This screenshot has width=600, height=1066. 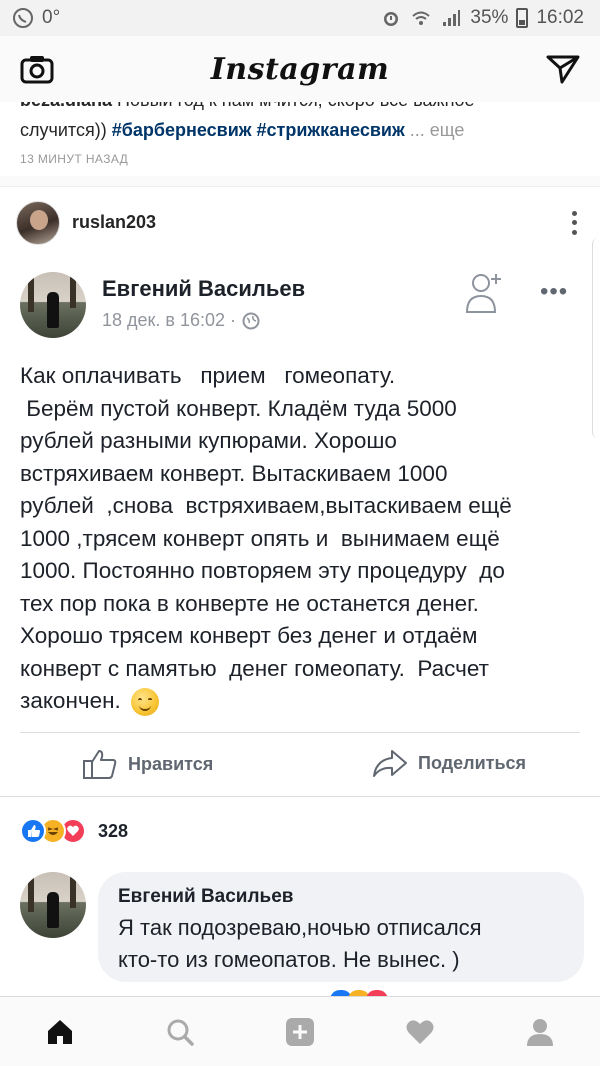 I want to click on post-username: ruslan203, so click(x=114, y=222).